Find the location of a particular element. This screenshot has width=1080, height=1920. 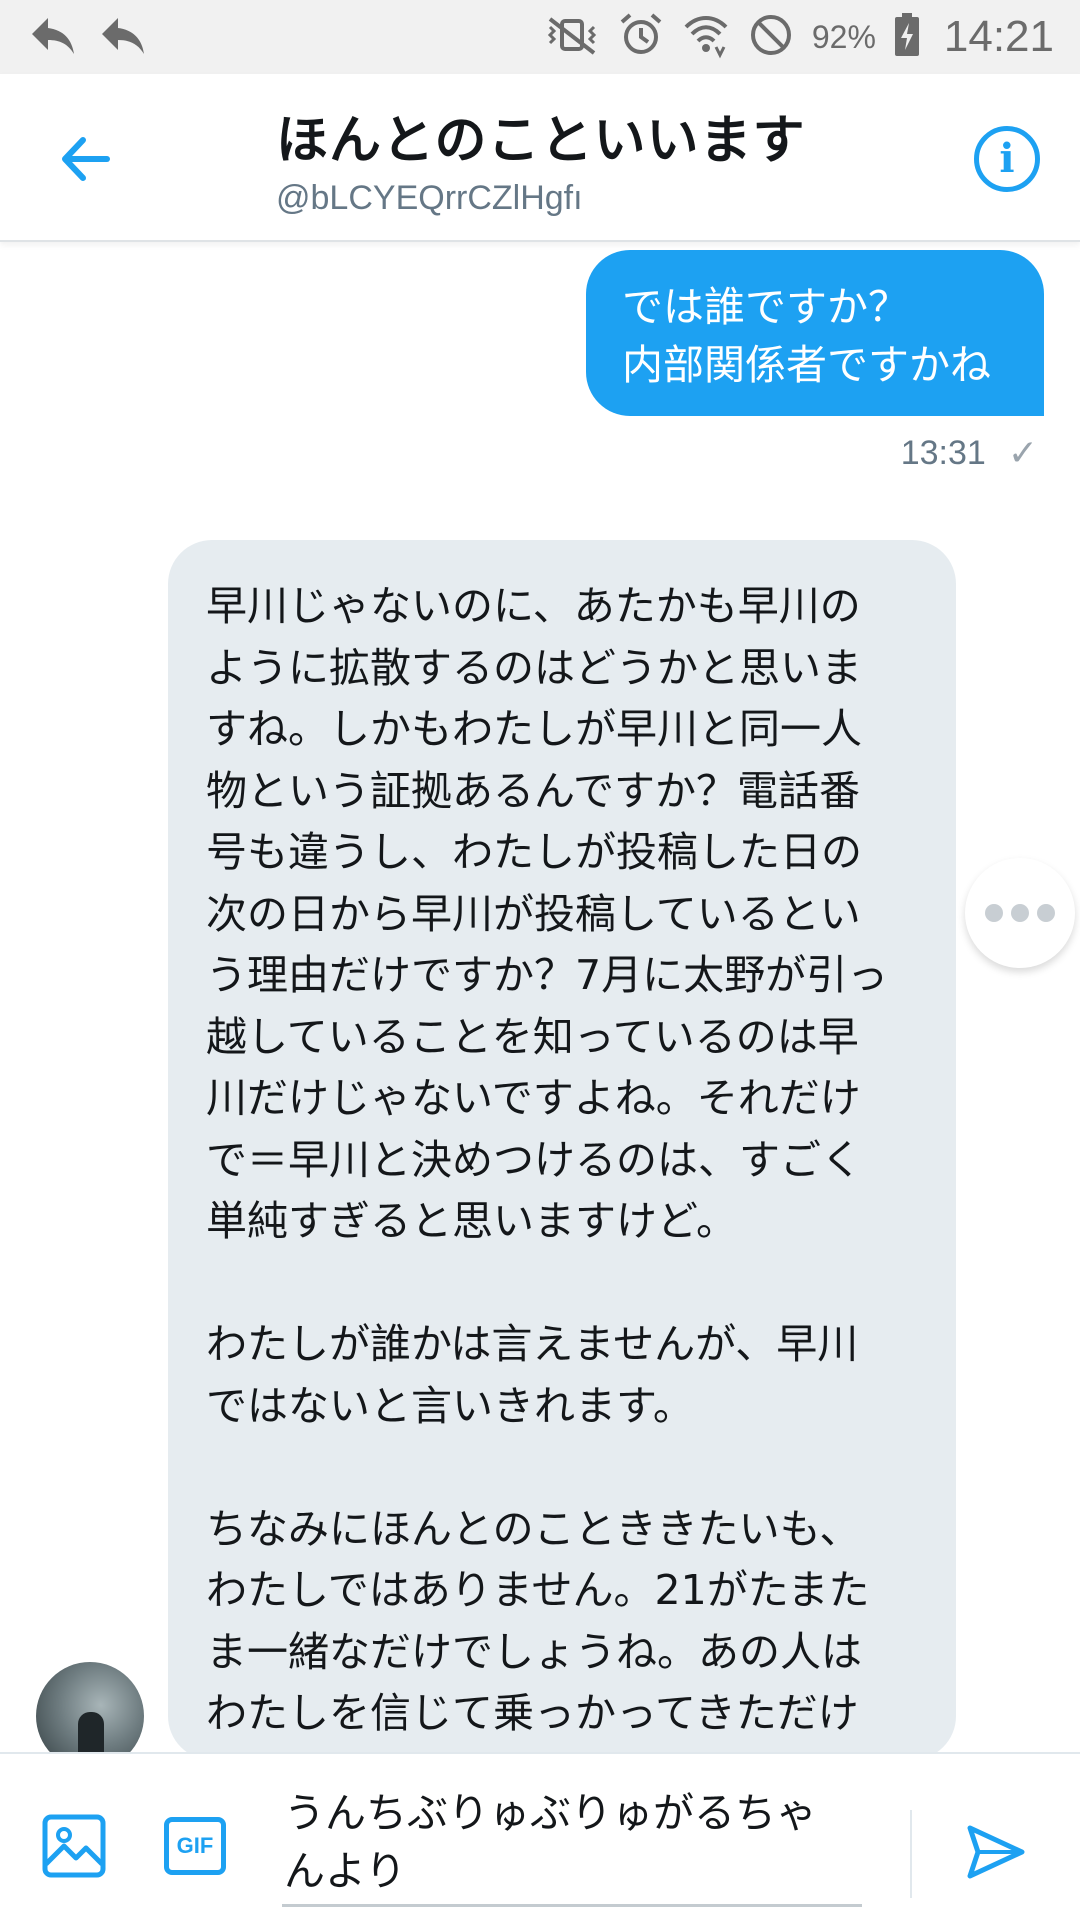

send-icon is located at coordinates (996, 1852).